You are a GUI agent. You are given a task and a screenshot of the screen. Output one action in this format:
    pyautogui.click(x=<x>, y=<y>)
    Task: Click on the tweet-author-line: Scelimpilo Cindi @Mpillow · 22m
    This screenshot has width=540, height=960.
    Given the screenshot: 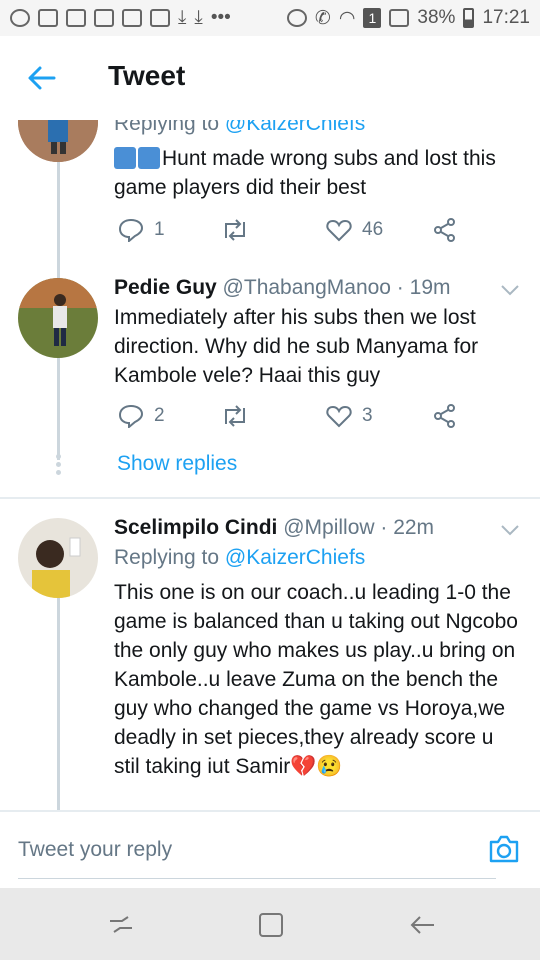 What is the action you would take?
    pyautogui.click(x=274, y=528)
    